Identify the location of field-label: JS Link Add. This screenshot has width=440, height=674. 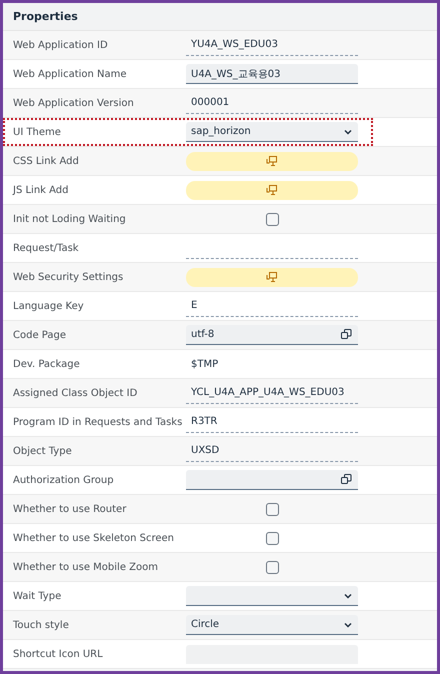
(41, 190).